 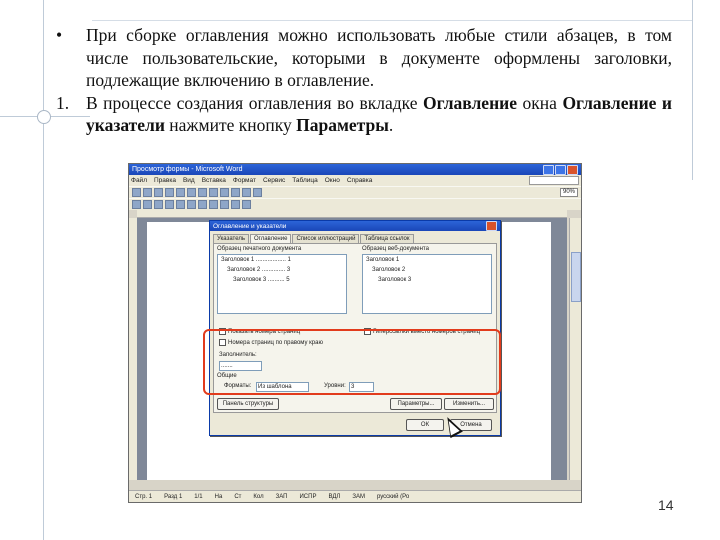 I want to click on print-preview-line: Заголовок 3 .......... 5, so click(x=261, y=280).